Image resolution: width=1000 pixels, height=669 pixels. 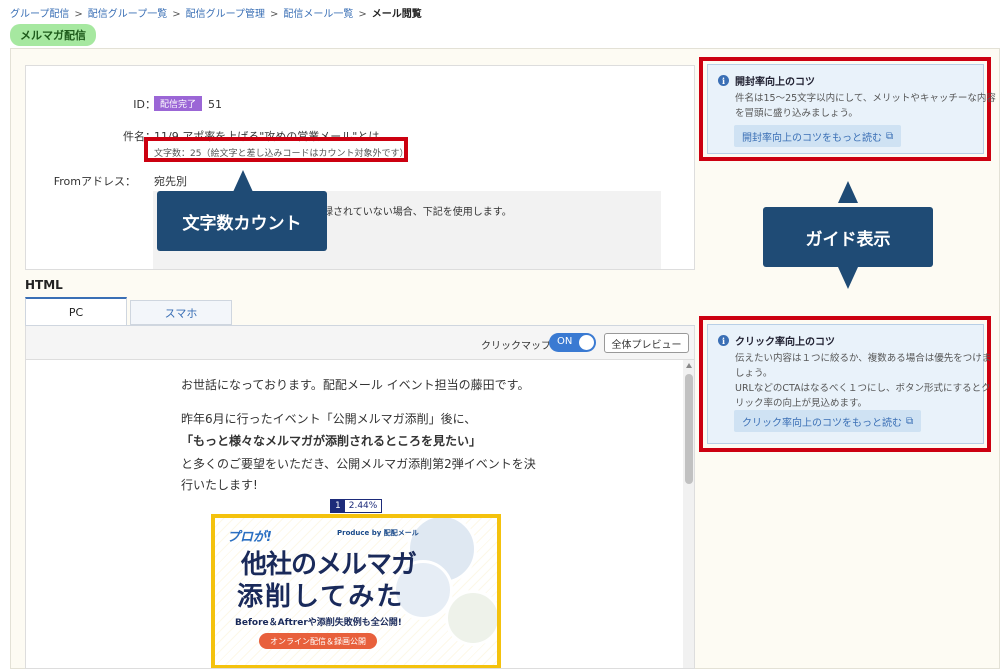 What do you see at coordinates (863, 388) in the screenshot?
I see `tip-body-line: URLなどのCTAはなるべく１つにし、ボタン形式にするとク` at bounding box center [863, 388].